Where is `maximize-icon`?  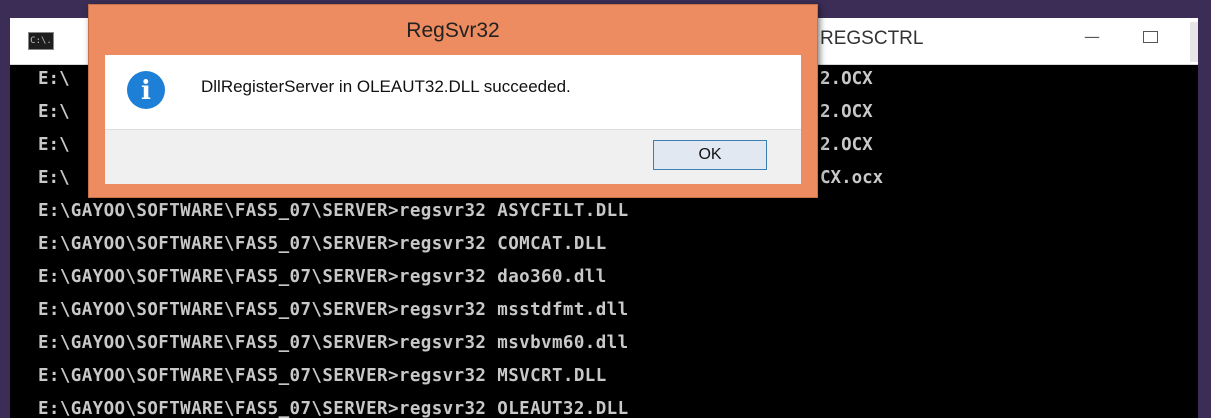
maximize-icon is located at coordinates (1150, 37).